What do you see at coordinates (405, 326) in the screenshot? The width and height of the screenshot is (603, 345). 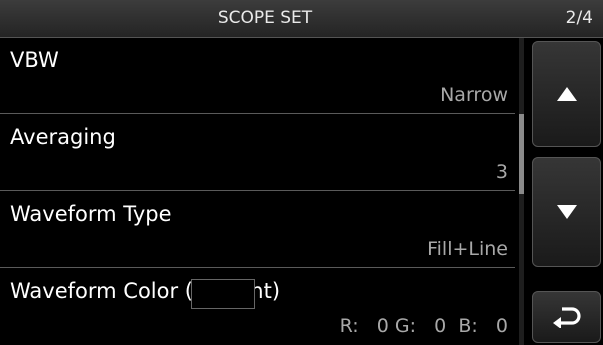 I see `g-label: G:` at bounding box center [405, 326].